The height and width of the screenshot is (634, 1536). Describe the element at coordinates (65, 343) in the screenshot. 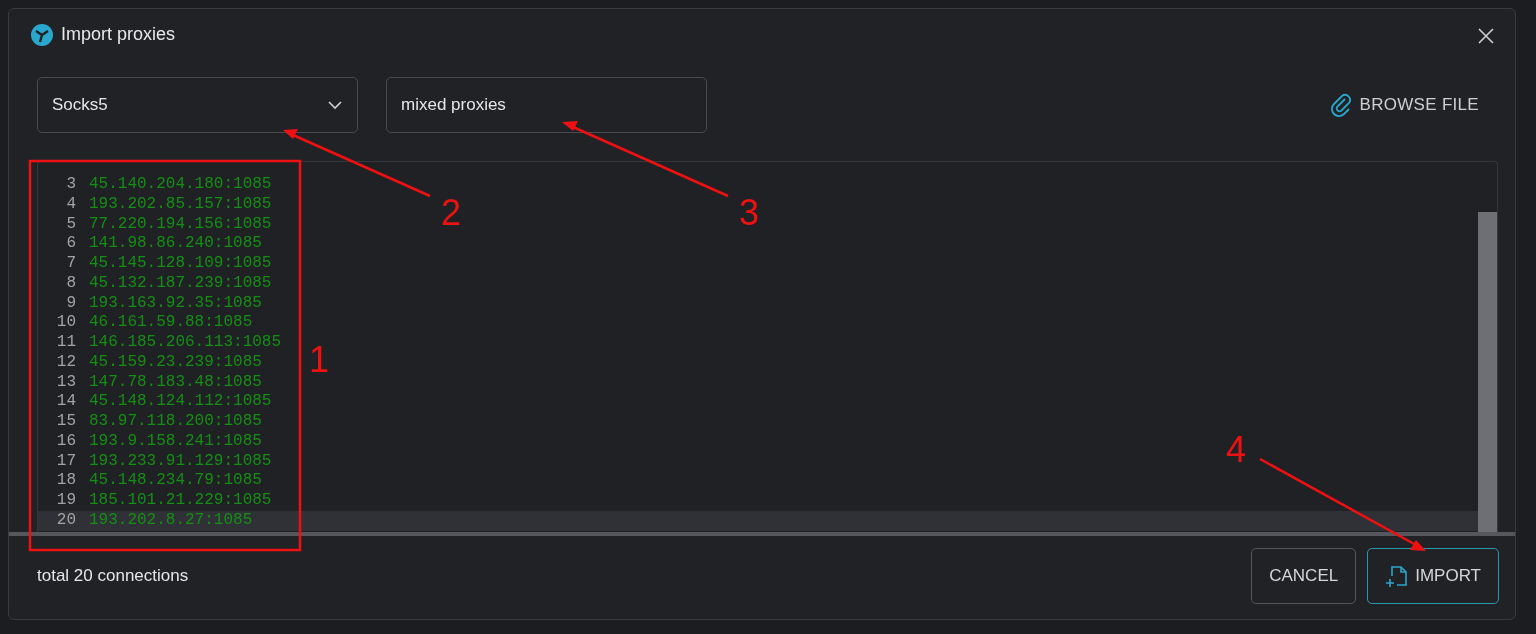

I see `line-number: 11` at that location.